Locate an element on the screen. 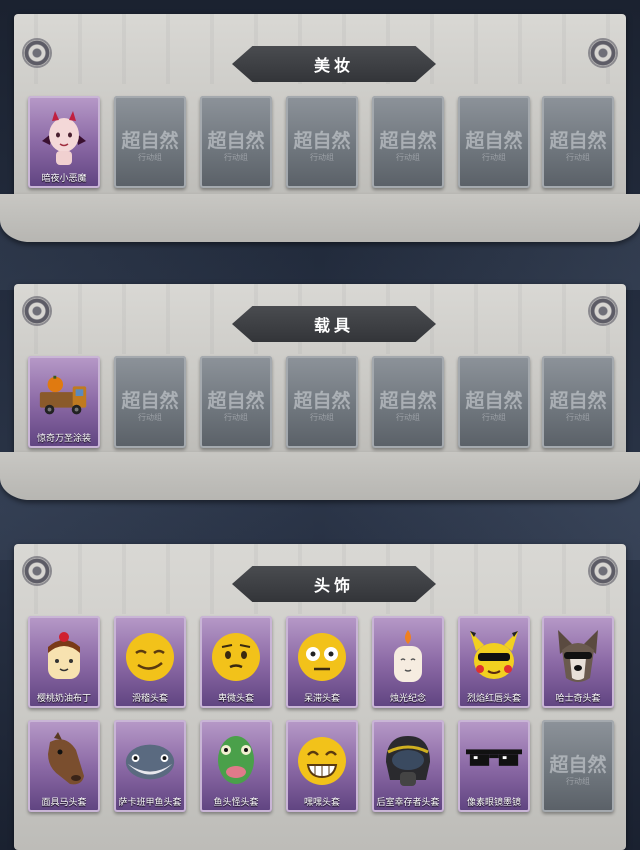 The width and height of the screenshot is (640, 850). item-label: 萨卡班甲鱼头套 is located at coordinates (150, 803).